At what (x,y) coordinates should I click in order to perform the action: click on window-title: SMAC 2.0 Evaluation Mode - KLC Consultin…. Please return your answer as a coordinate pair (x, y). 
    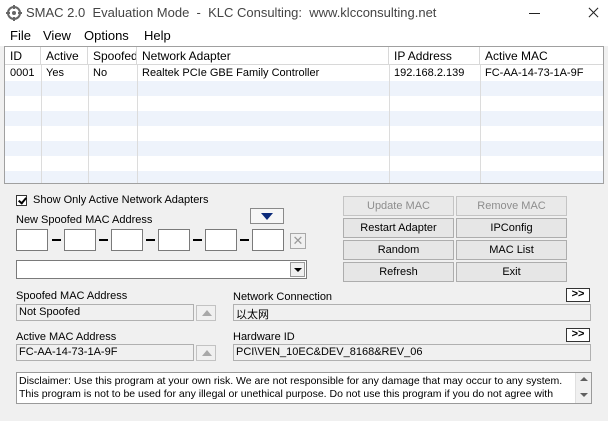
    Looking at the image, I should click on (231, 12).